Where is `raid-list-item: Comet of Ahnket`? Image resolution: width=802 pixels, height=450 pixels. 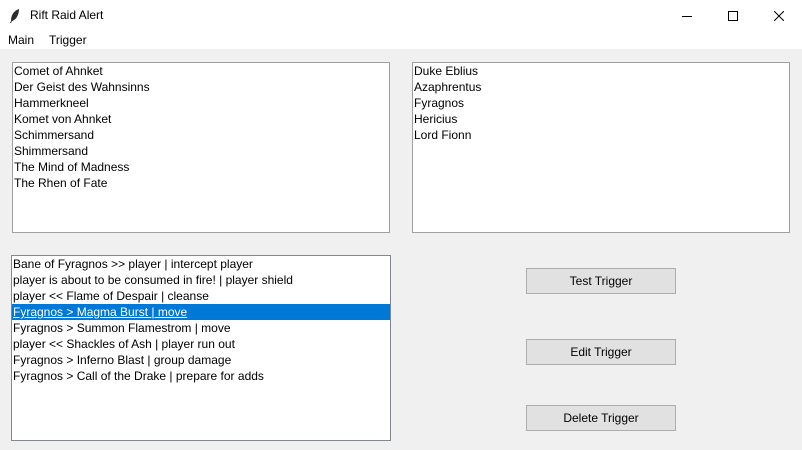 raid-list-item: Comet of Ahnket is located at coordinates (201, 71).